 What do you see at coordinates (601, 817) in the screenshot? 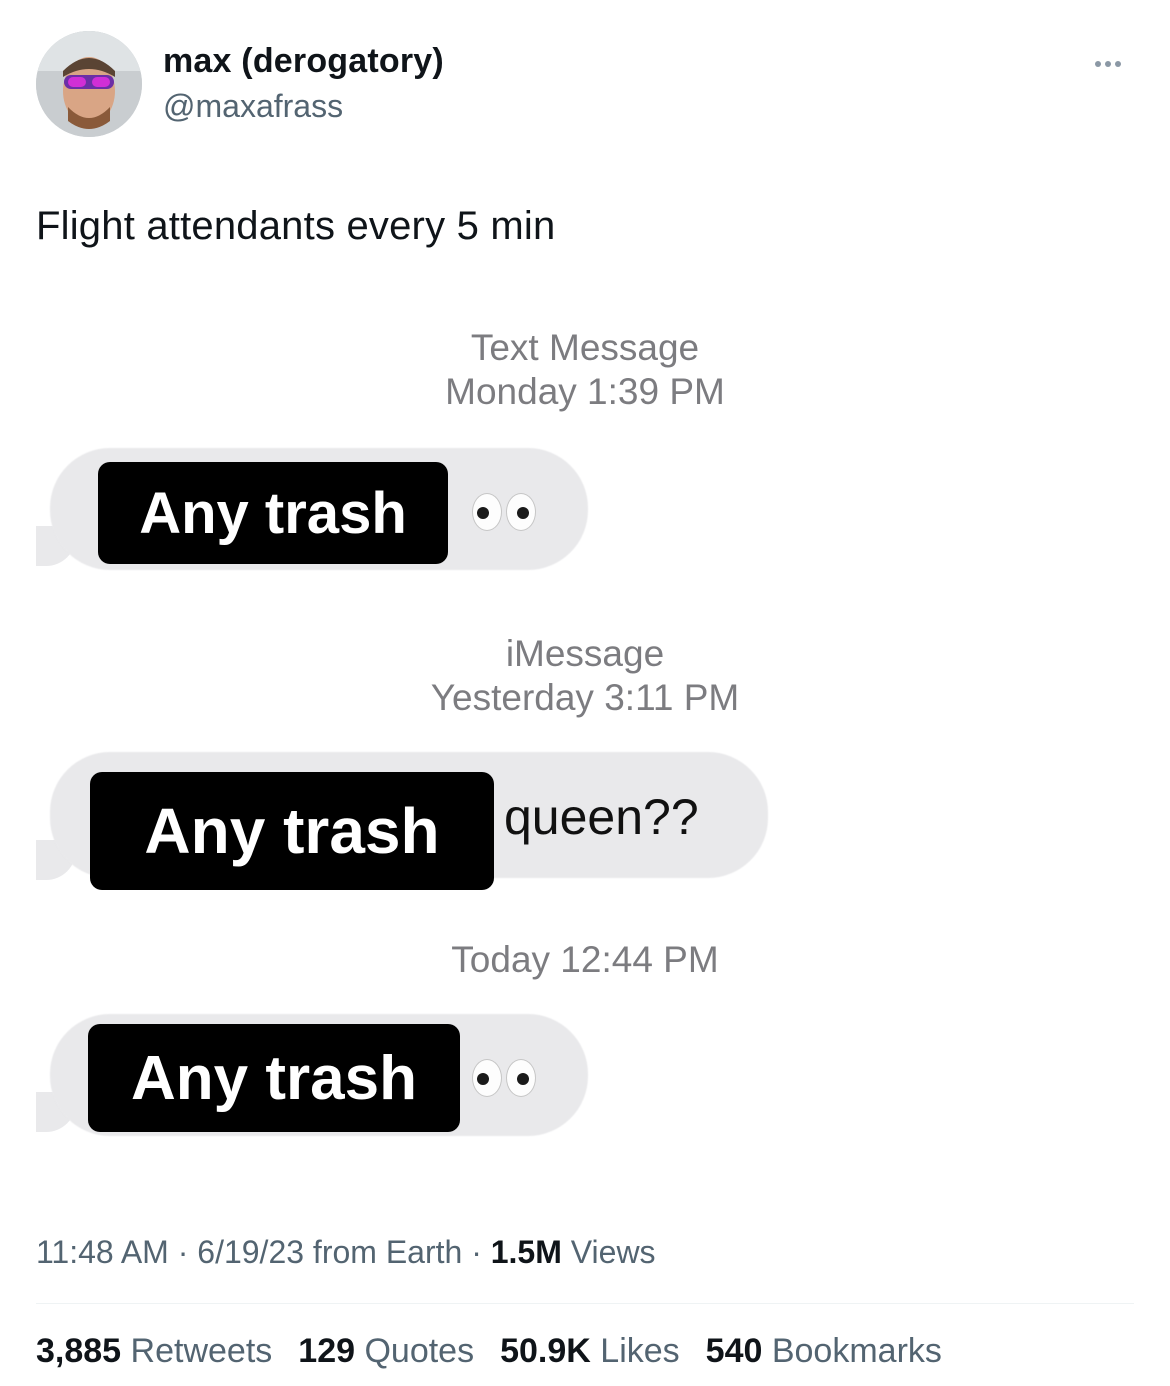
I see `message-suffix-text: queen??` at bounding box center [601, 817].